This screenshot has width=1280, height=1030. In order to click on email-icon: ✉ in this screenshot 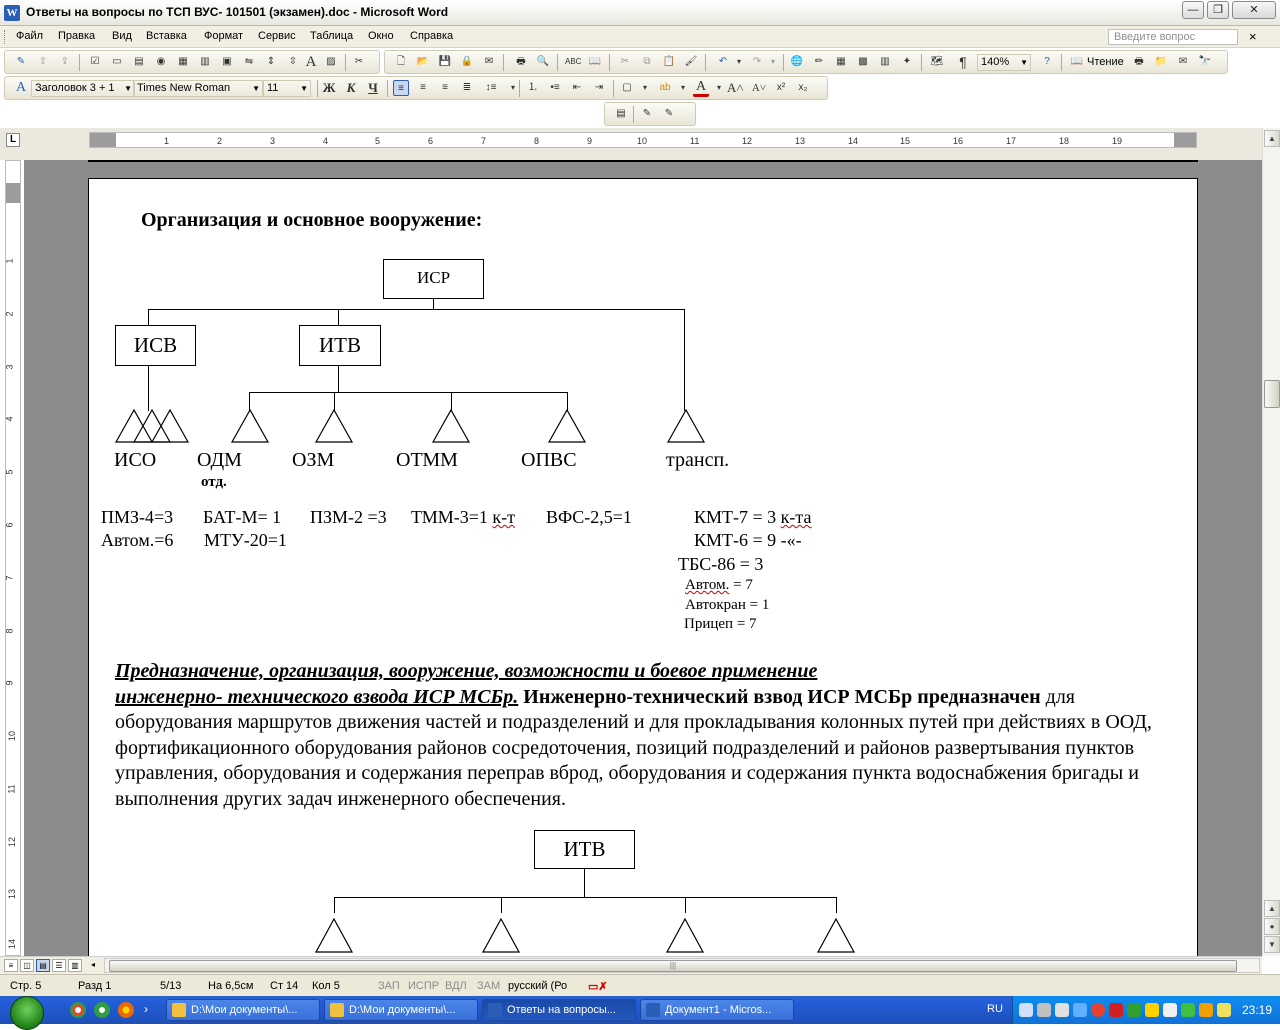, I will do `click(489, 62)`.